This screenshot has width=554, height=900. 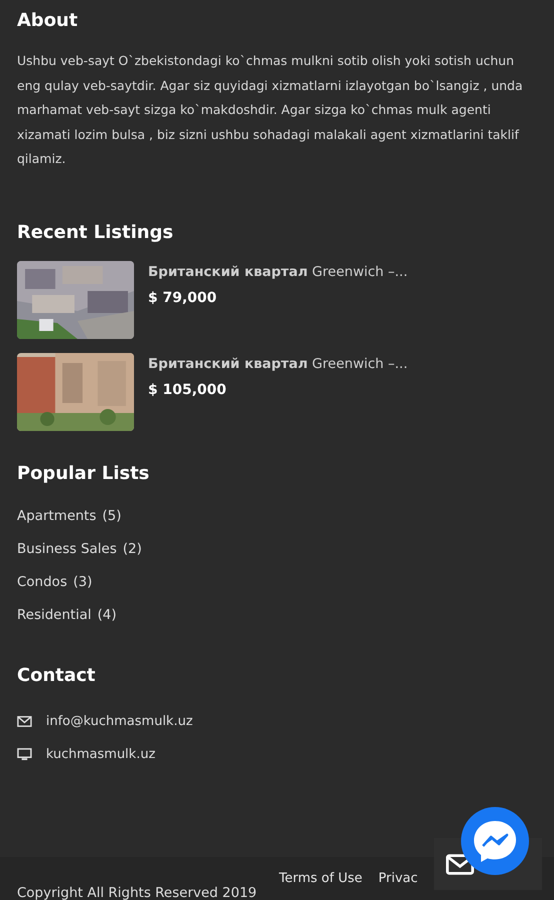 I want to click on category-link: Apartments, so click(x=56, y=516).